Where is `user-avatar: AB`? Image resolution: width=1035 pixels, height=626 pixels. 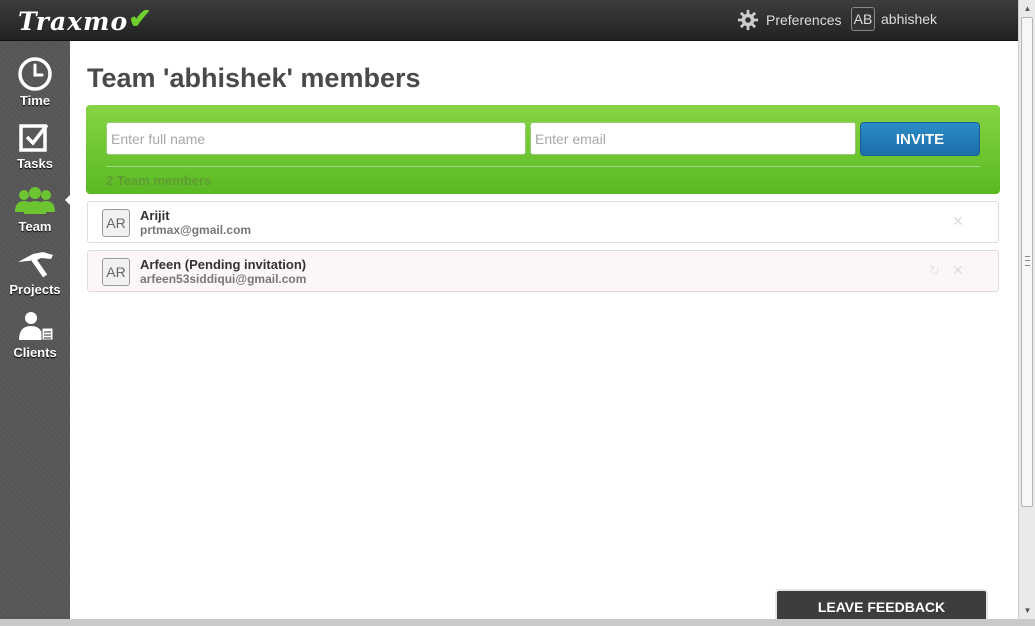
user-avatar: AB is located at coordinates (863, 19).